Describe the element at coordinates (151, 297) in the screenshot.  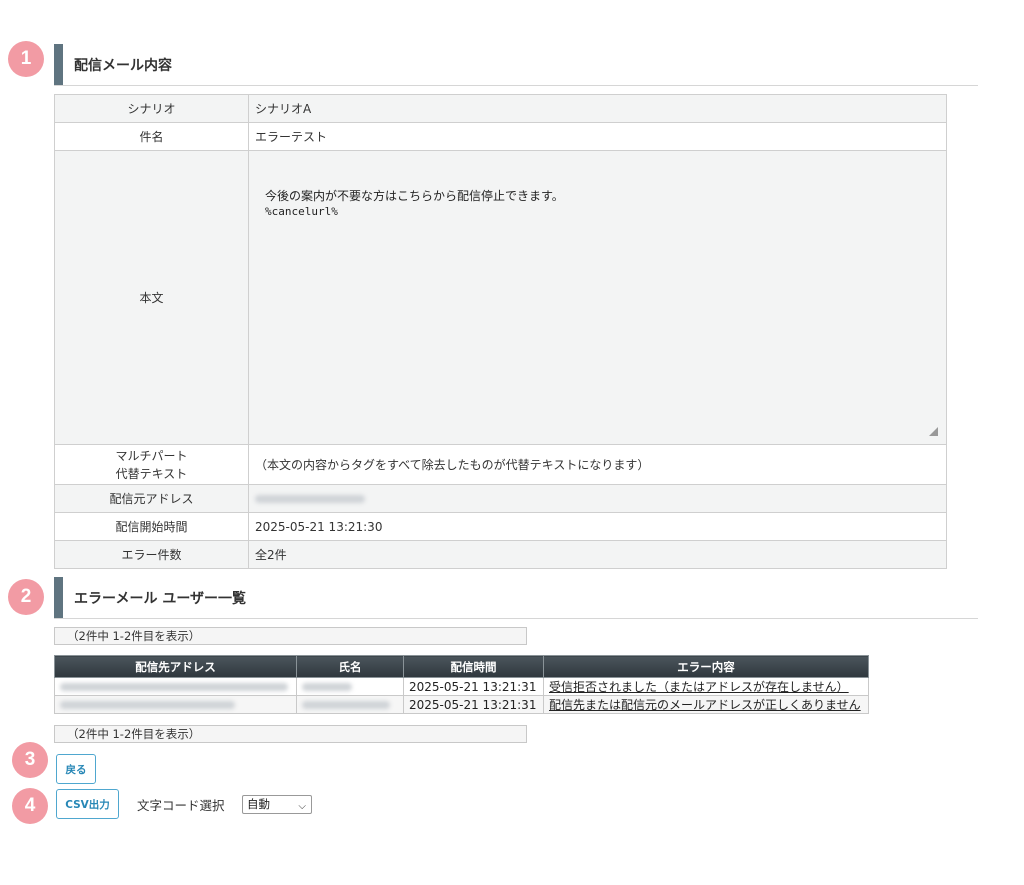
I see `label-body: 本文` at that location.